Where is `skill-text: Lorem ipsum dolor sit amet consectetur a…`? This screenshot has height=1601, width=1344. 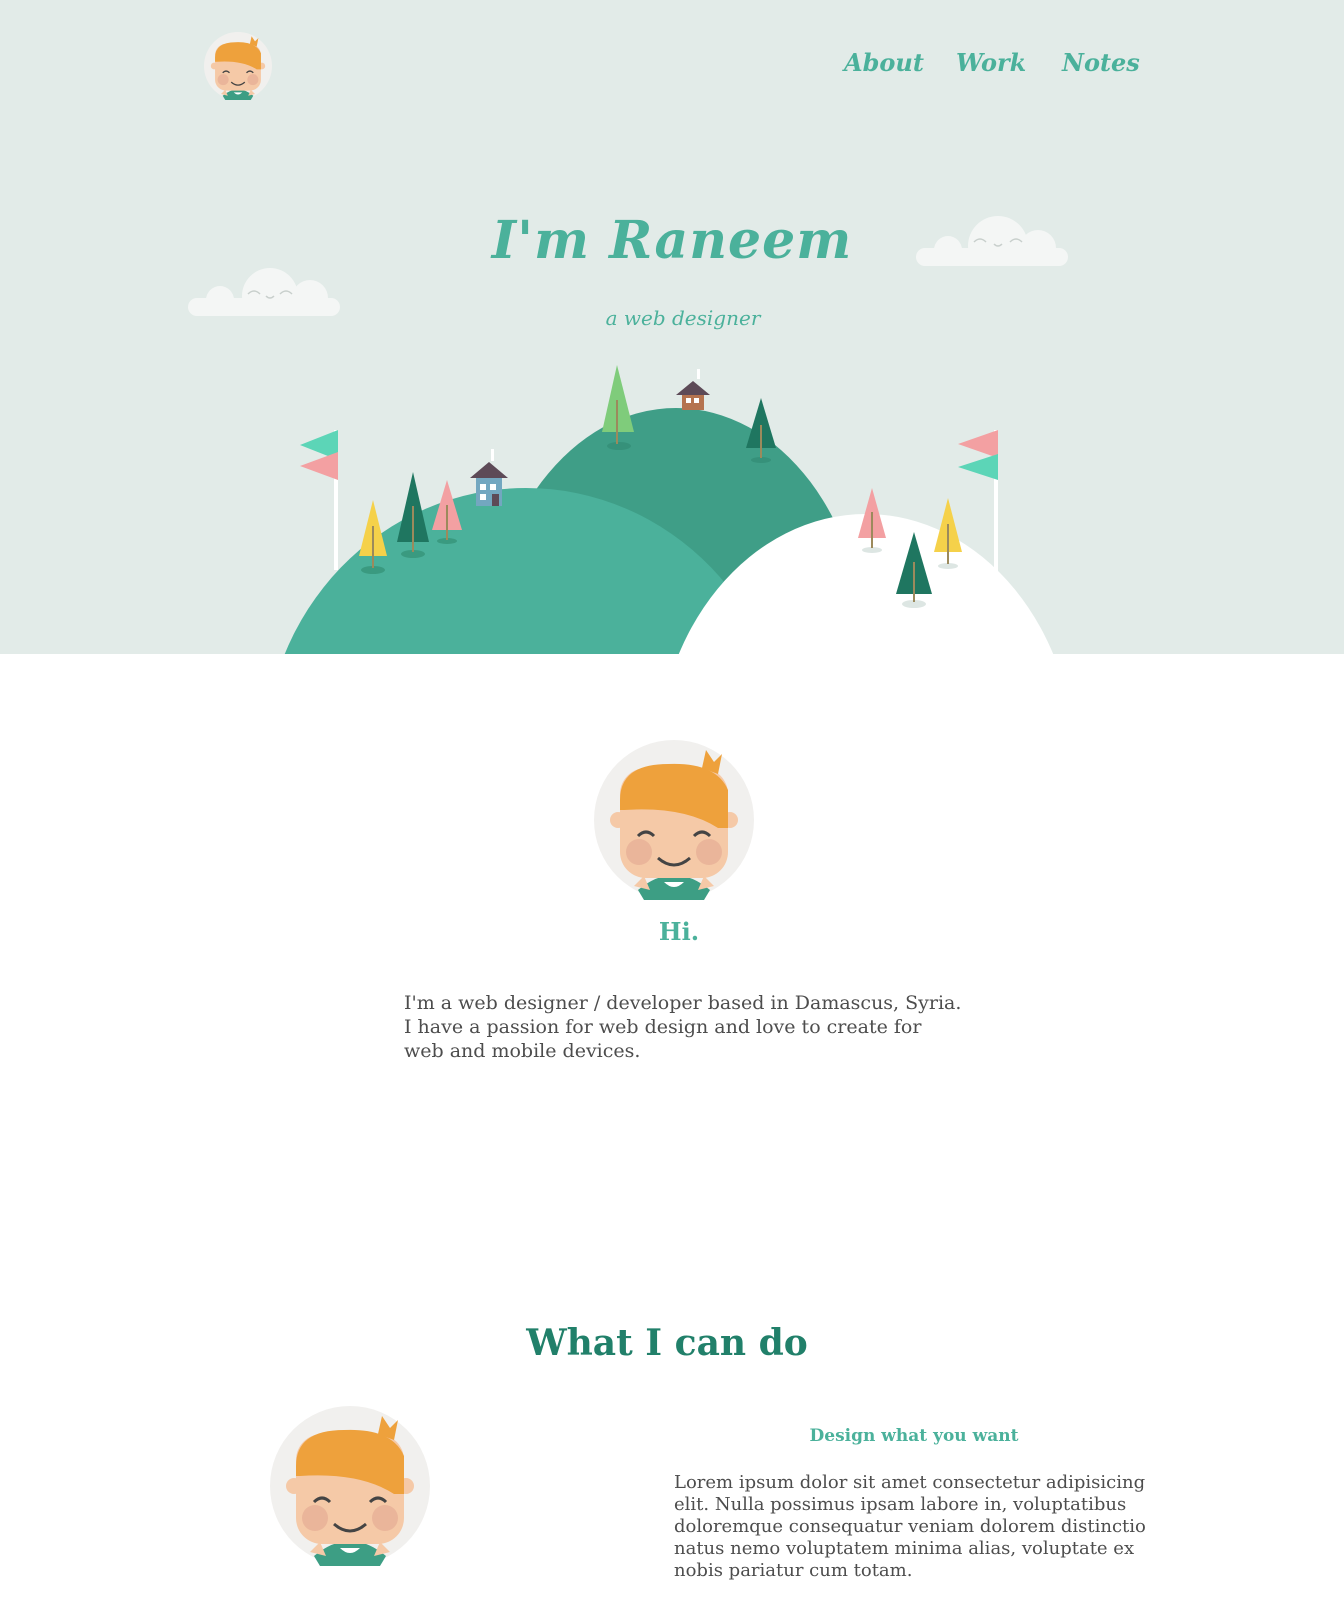 skill-text: Lorem ipsum dolor sit amet consectetur a… is located at coordinates (910, 1526).